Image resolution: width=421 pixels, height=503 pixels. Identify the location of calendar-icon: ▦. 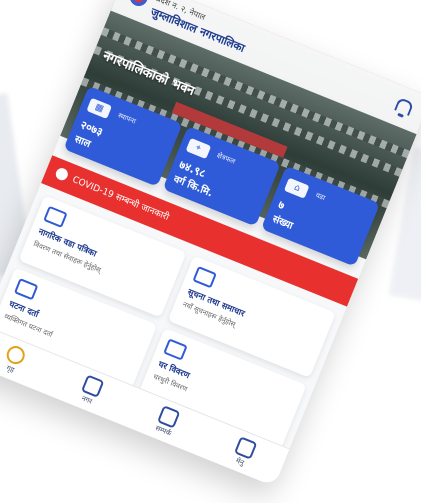
(99, 108).